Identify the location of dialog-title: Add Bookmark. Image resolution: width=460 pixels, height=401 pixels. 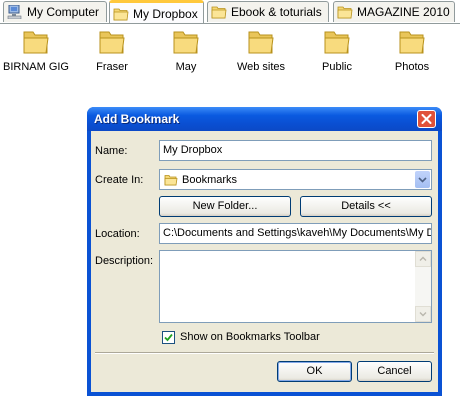
(137, 119).